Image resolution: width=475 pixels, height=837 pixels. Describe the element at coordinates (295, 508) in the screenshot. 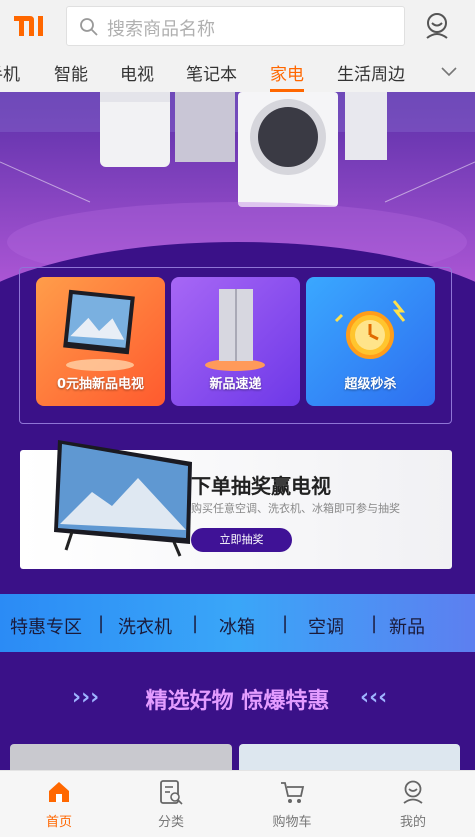

I see `lottery-subtitle: 购买任意空调、洗衣机、冰箱即可参与抽奖` at that location.